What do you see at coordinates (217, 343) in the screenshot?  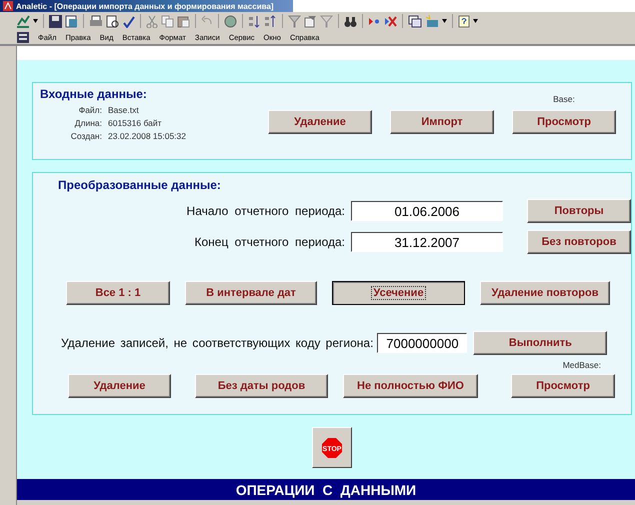 I see `field-label: Удаление записей, не соответствующих коду региона:` at bounding box center [217, 343].